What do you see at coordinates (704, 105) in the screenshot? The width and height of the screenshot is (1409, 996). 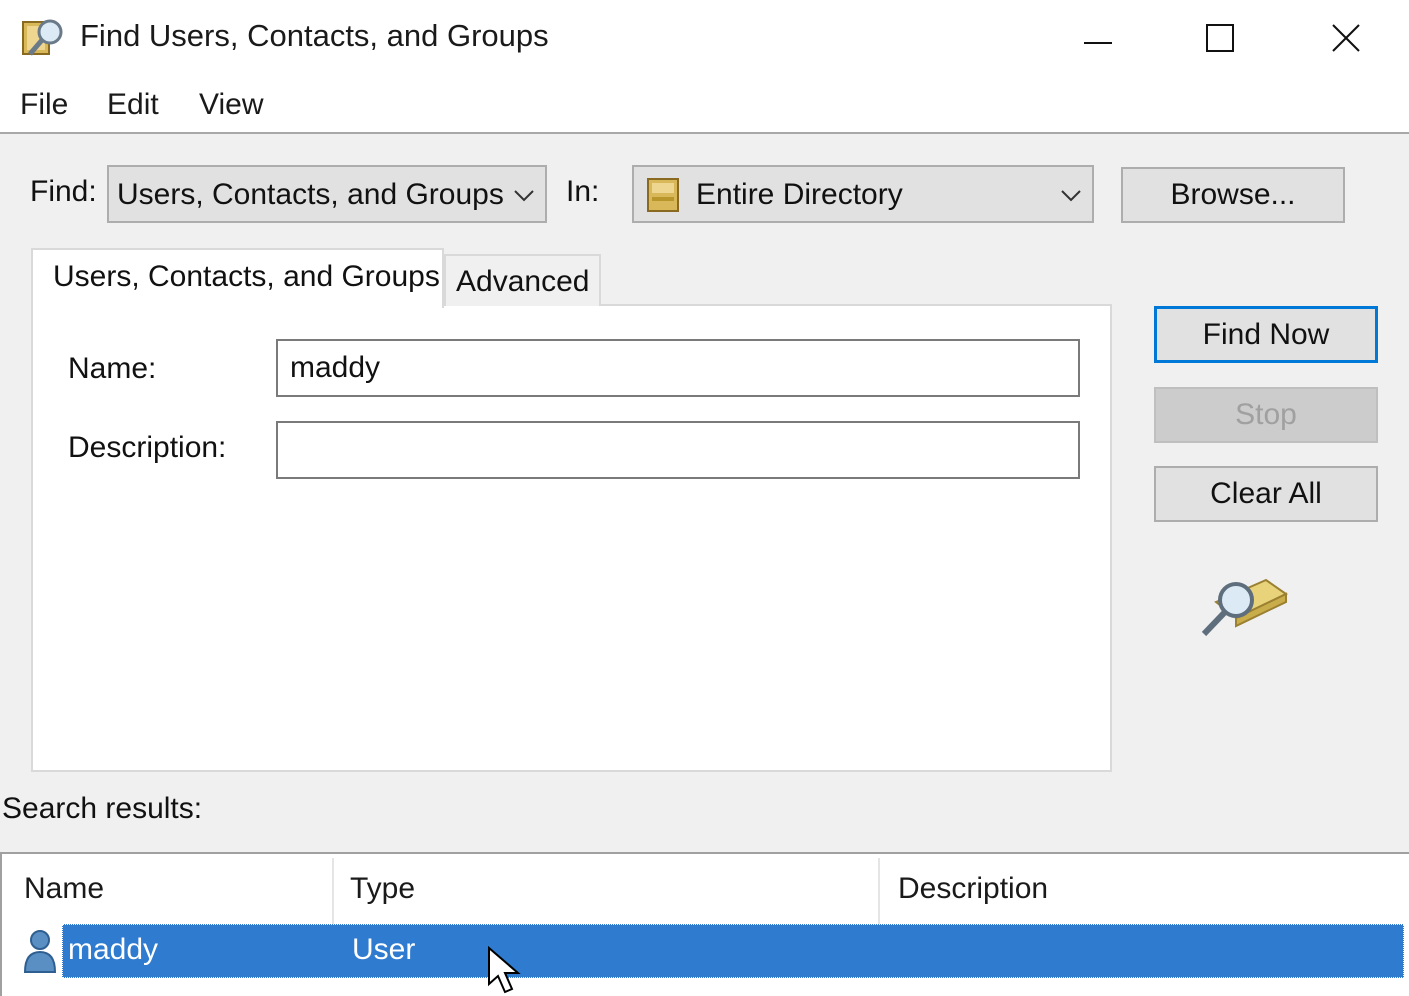 I see `menu-bar: File Edit View` at bounding box center [704, 105].